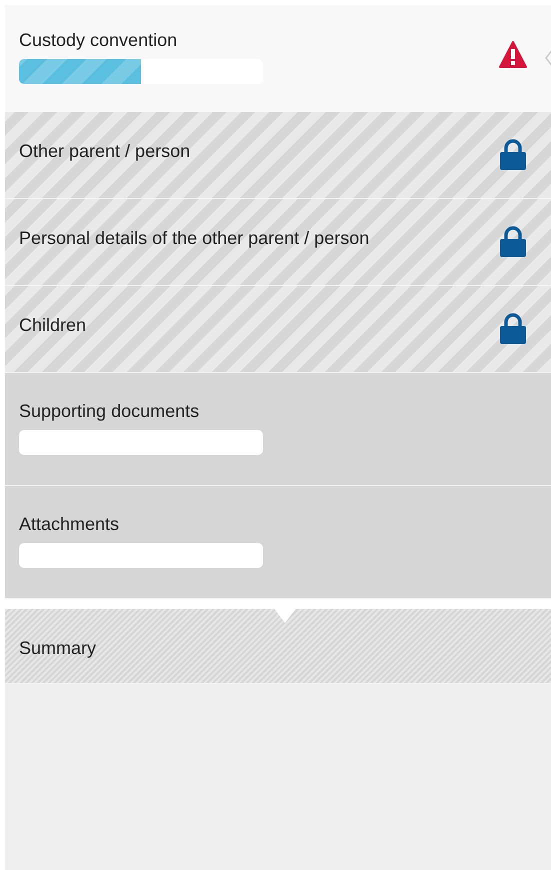  What do you see at coordinates (69, 524) in the screenshot?
I see `step-title: Attachments` at bounding box center [69, 524].